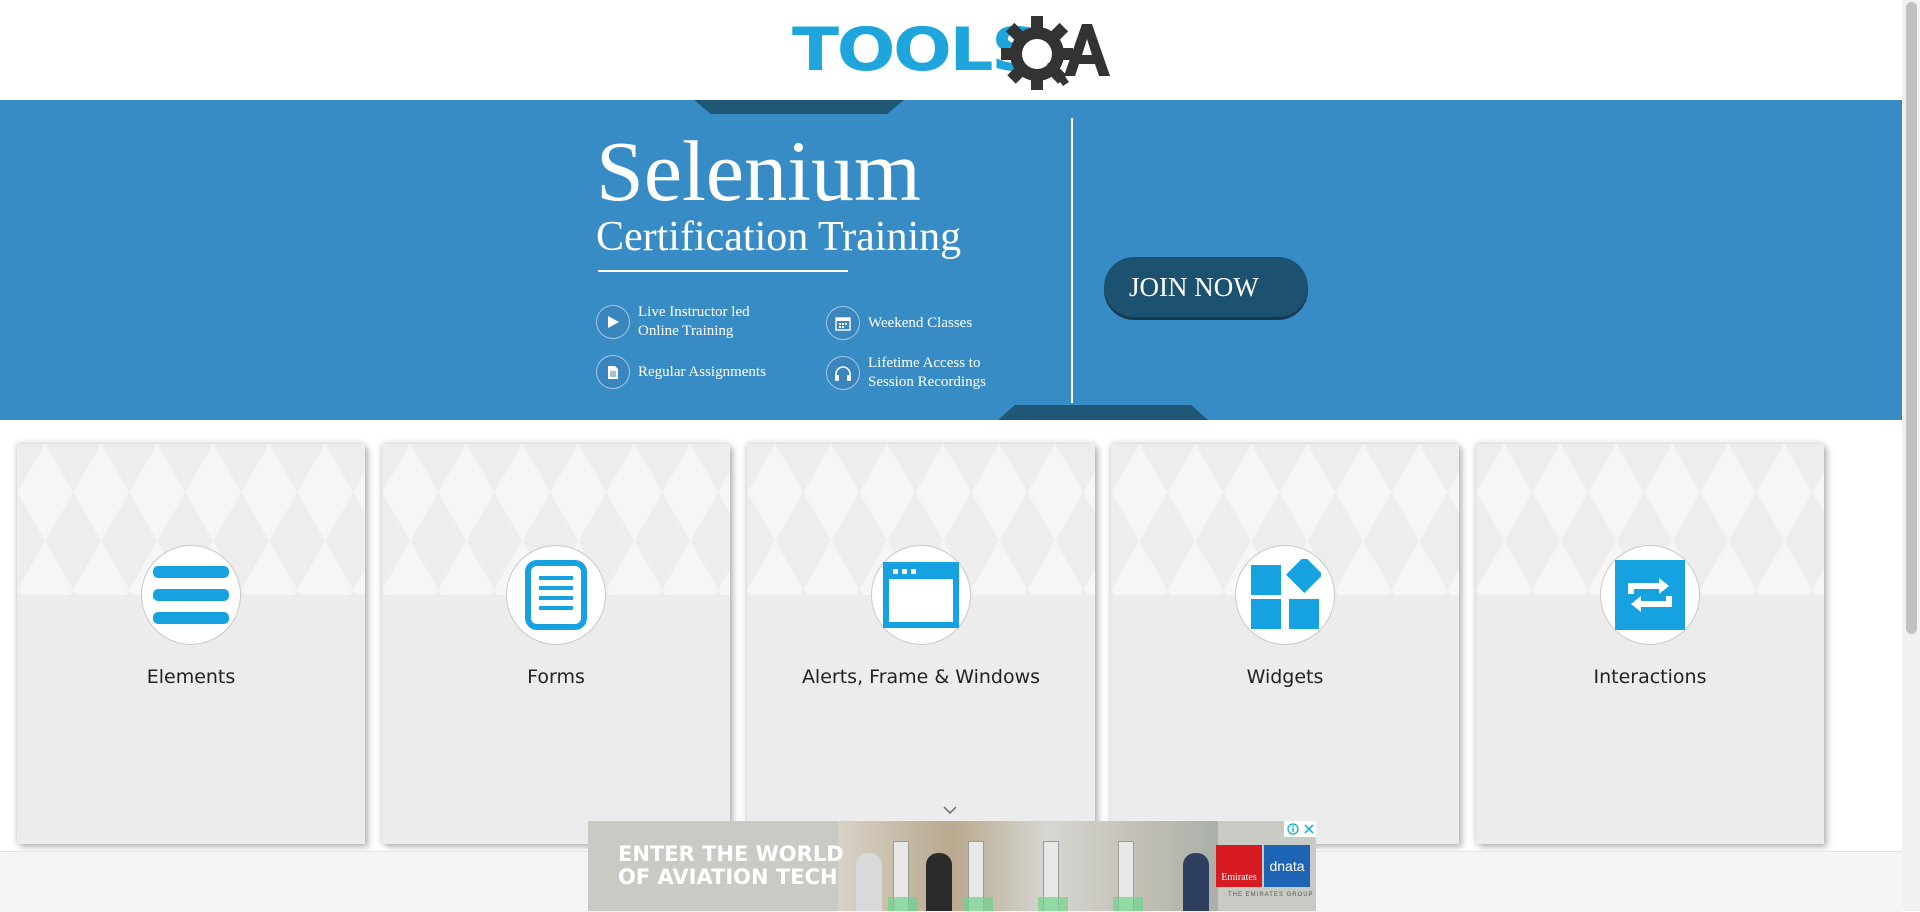 The image size is (1920, 912). I want to click on card-label: Alerts, Frame & Windows, so click(921, 677).